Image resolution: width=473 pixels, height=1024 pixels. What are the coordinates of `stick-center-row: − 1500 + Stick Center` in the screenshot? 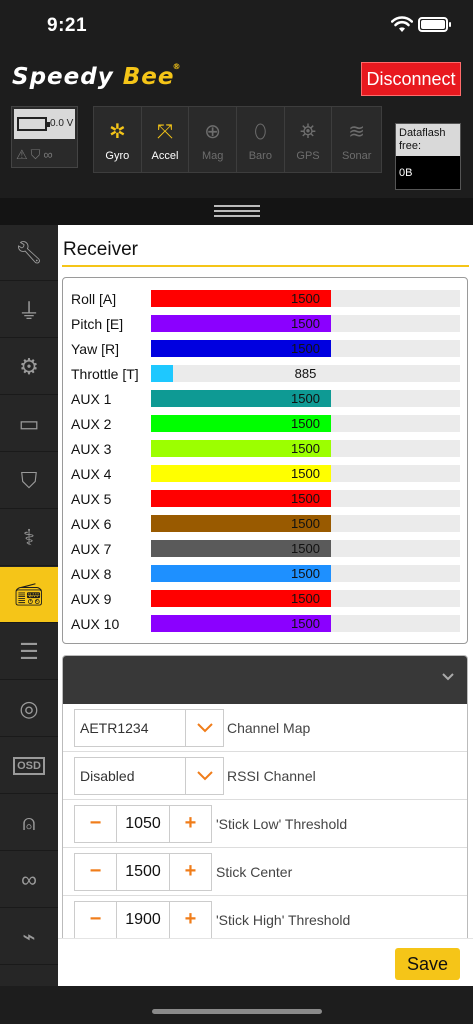 It's located at (265, 872).